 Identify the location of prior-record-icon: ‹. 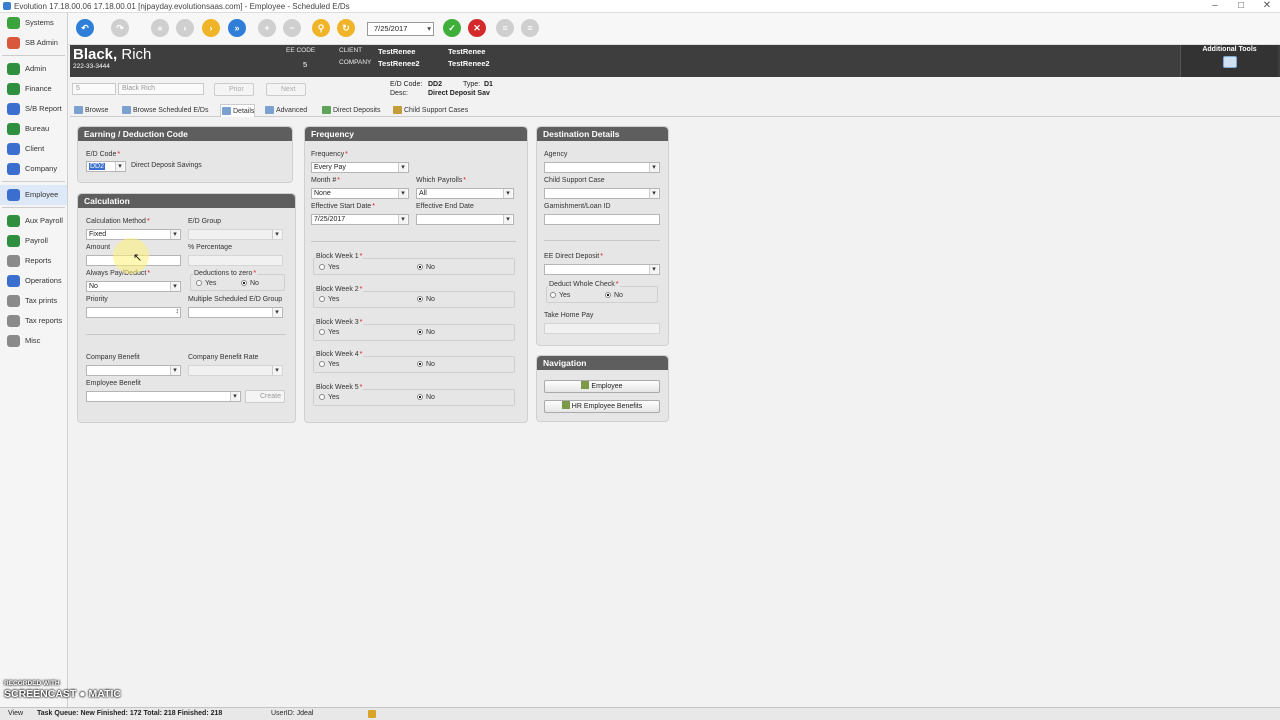
(185, 28).